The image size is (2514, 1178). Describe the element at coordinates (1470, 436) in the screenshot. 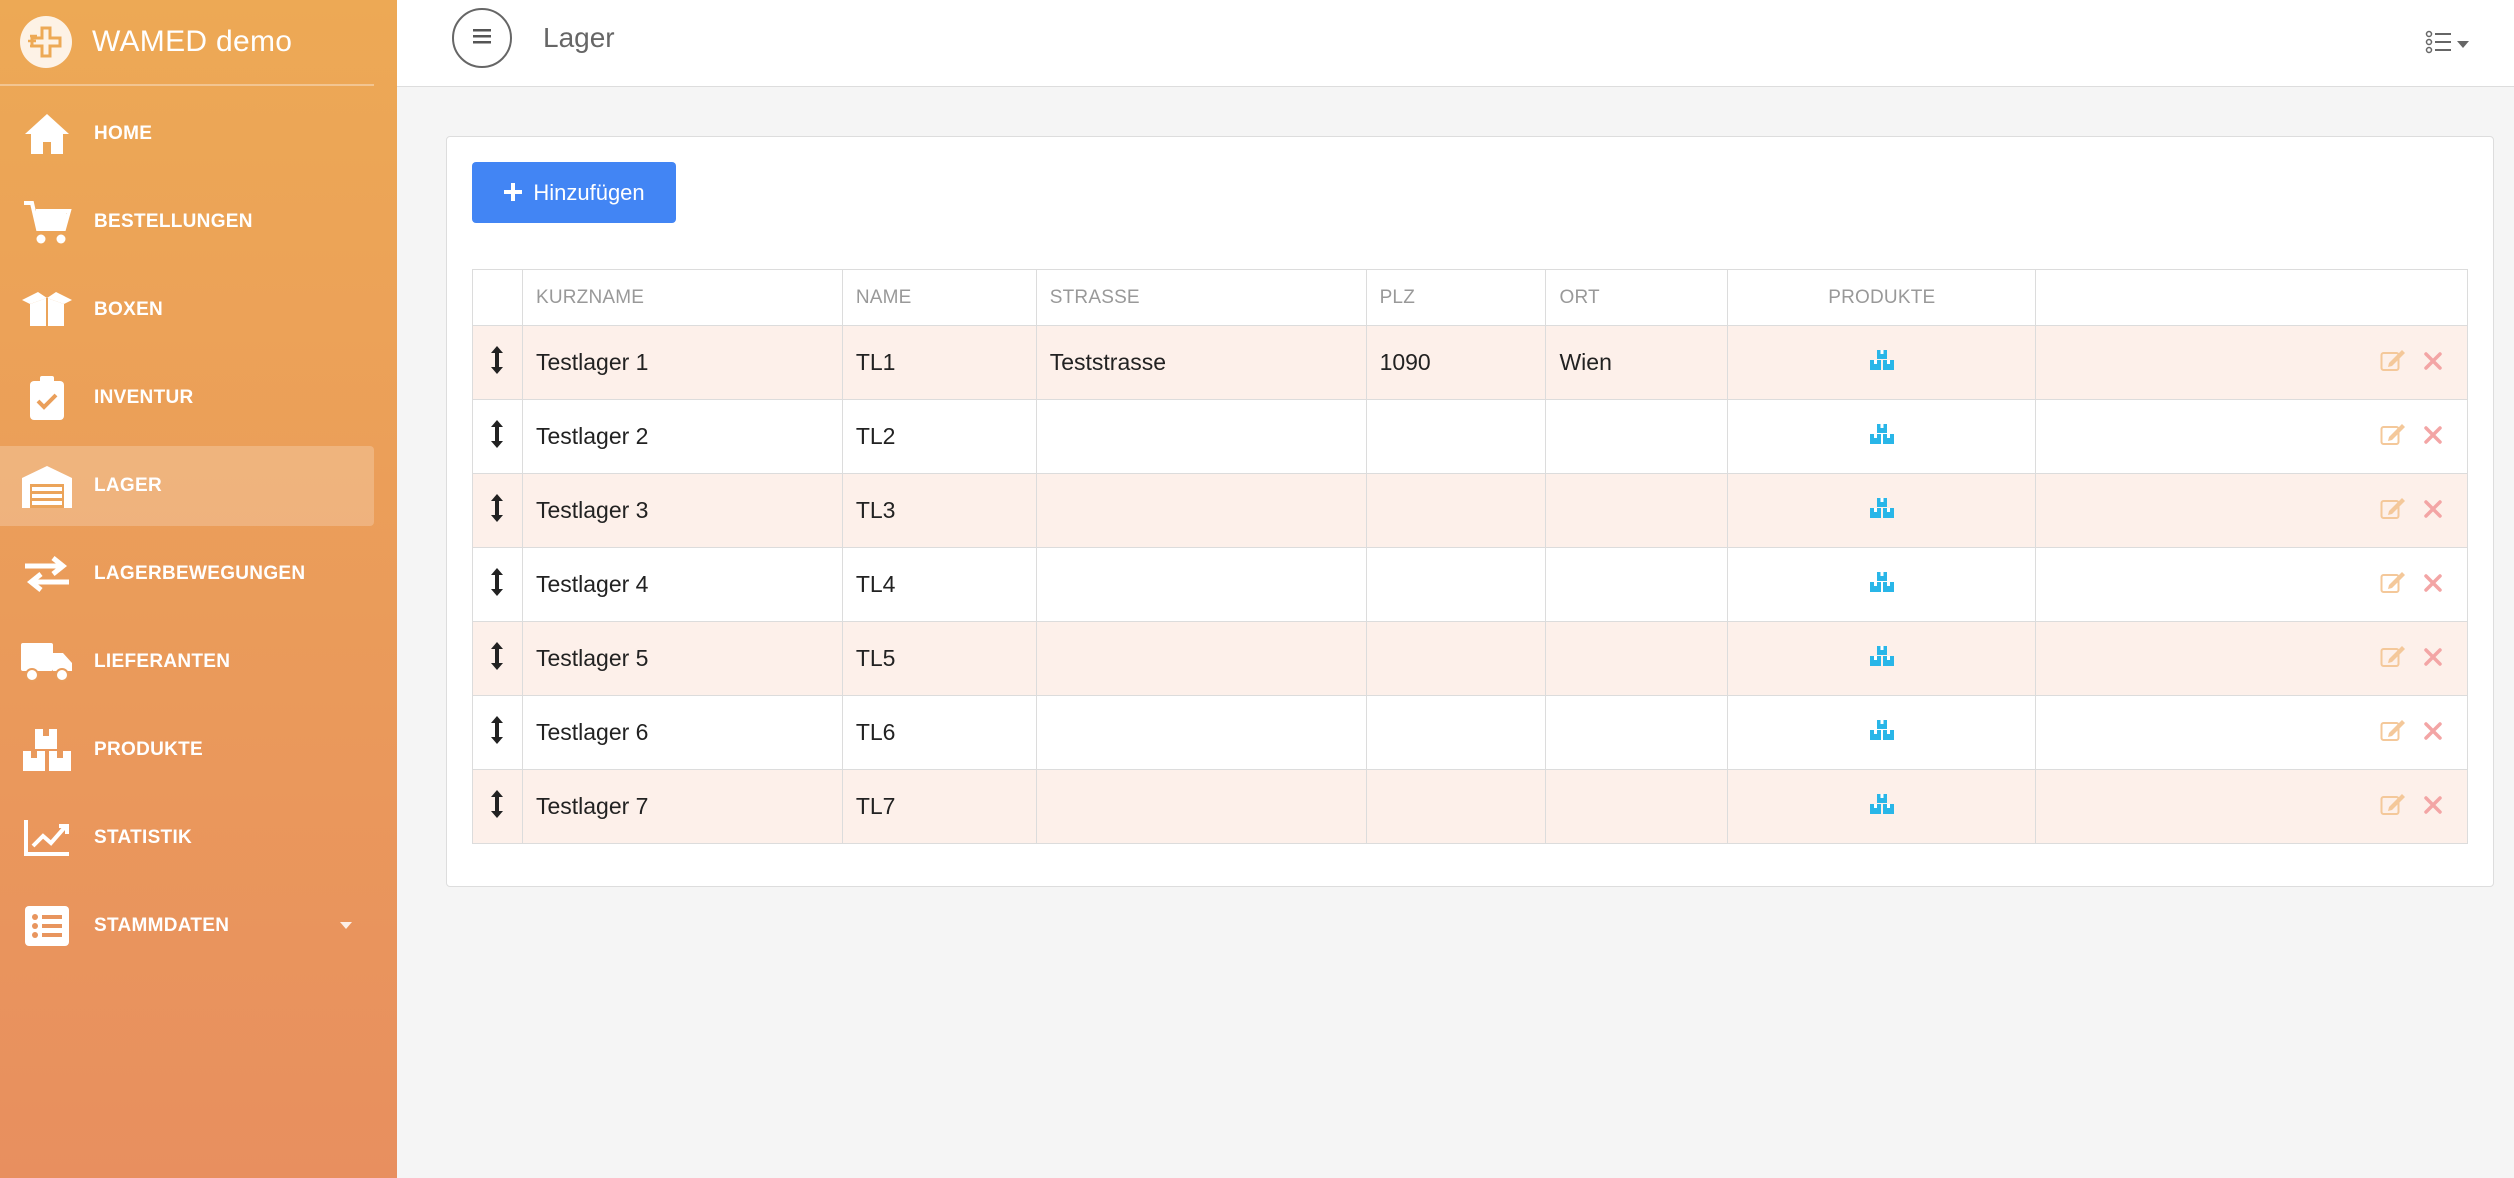

I see `table-row: Testlager 2 TL2` at that location.